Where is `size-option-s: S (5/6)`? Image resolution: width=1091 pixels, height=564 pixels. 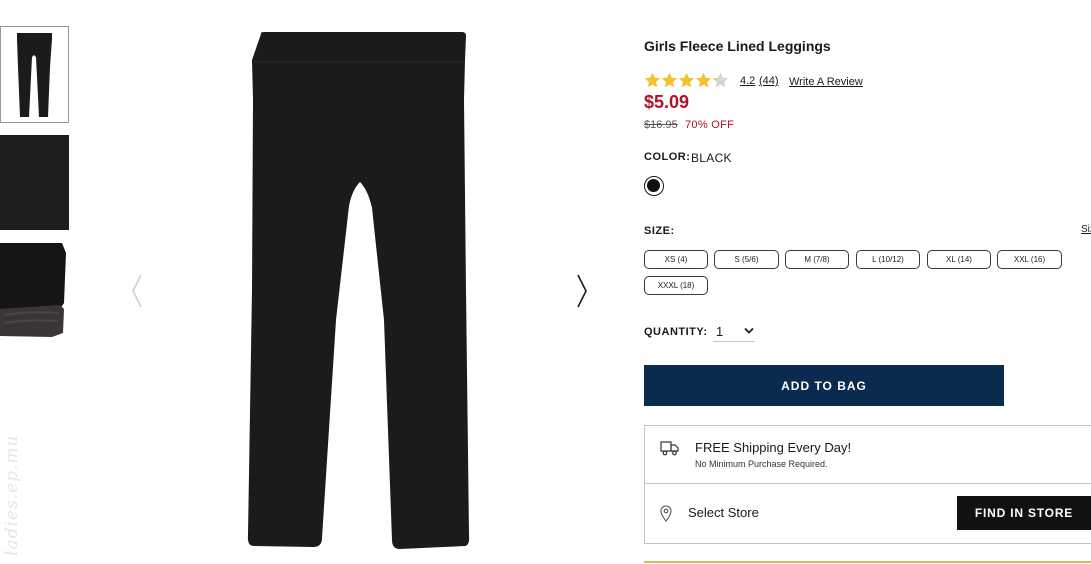
size-option-s: S (5/6) is located at coordinates (746, 259).